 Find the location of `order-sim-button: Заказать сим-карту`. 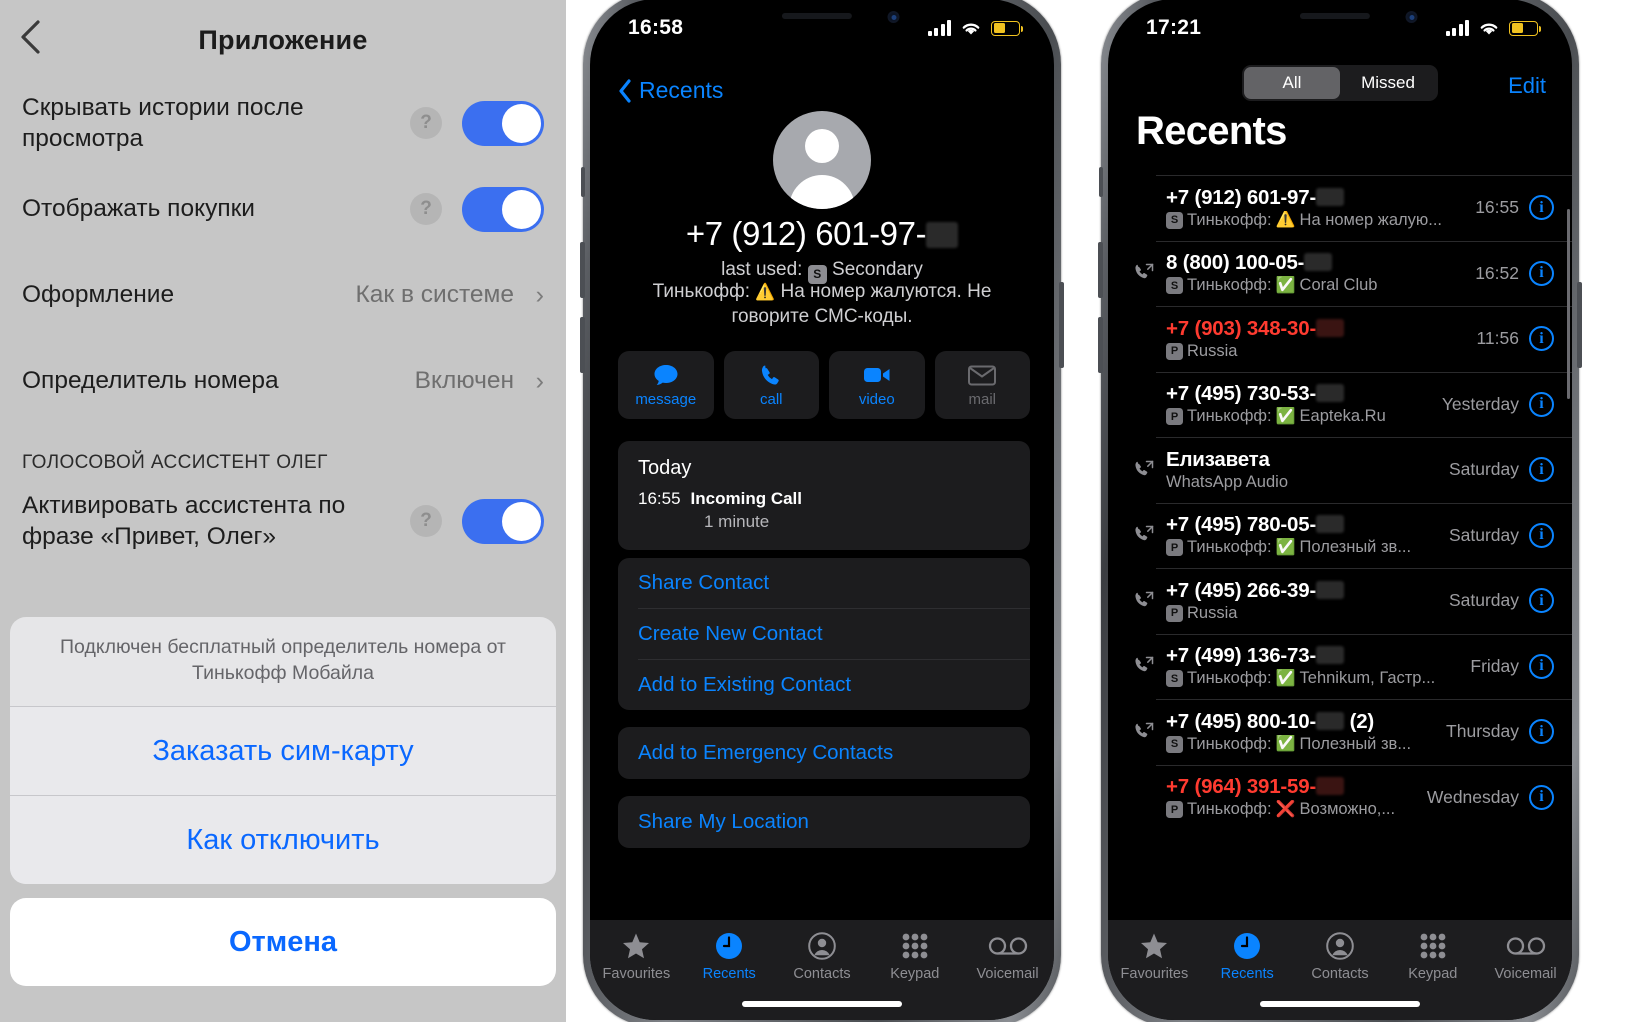

order-sim-button: Заказать сим-карту is located at coordinates (283, 751).